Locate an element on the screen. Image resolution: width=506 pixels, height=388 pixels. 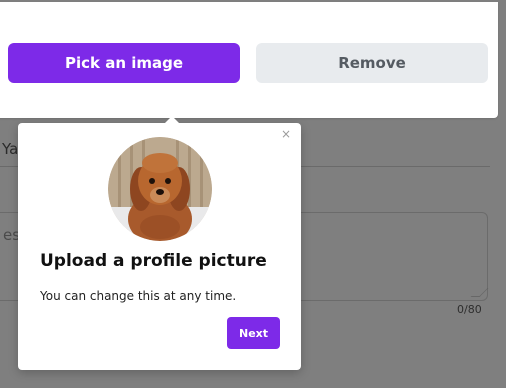
popover-description: You can change this at any time. is located at coordinates (138, 296).